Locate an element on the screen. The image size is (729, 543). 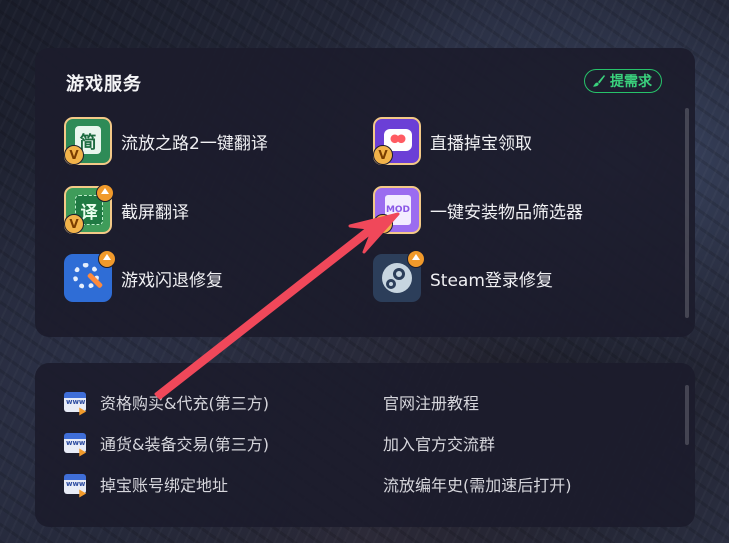
link-label: 通货&装备交易(第三方) is located at coordinates (184, 444).